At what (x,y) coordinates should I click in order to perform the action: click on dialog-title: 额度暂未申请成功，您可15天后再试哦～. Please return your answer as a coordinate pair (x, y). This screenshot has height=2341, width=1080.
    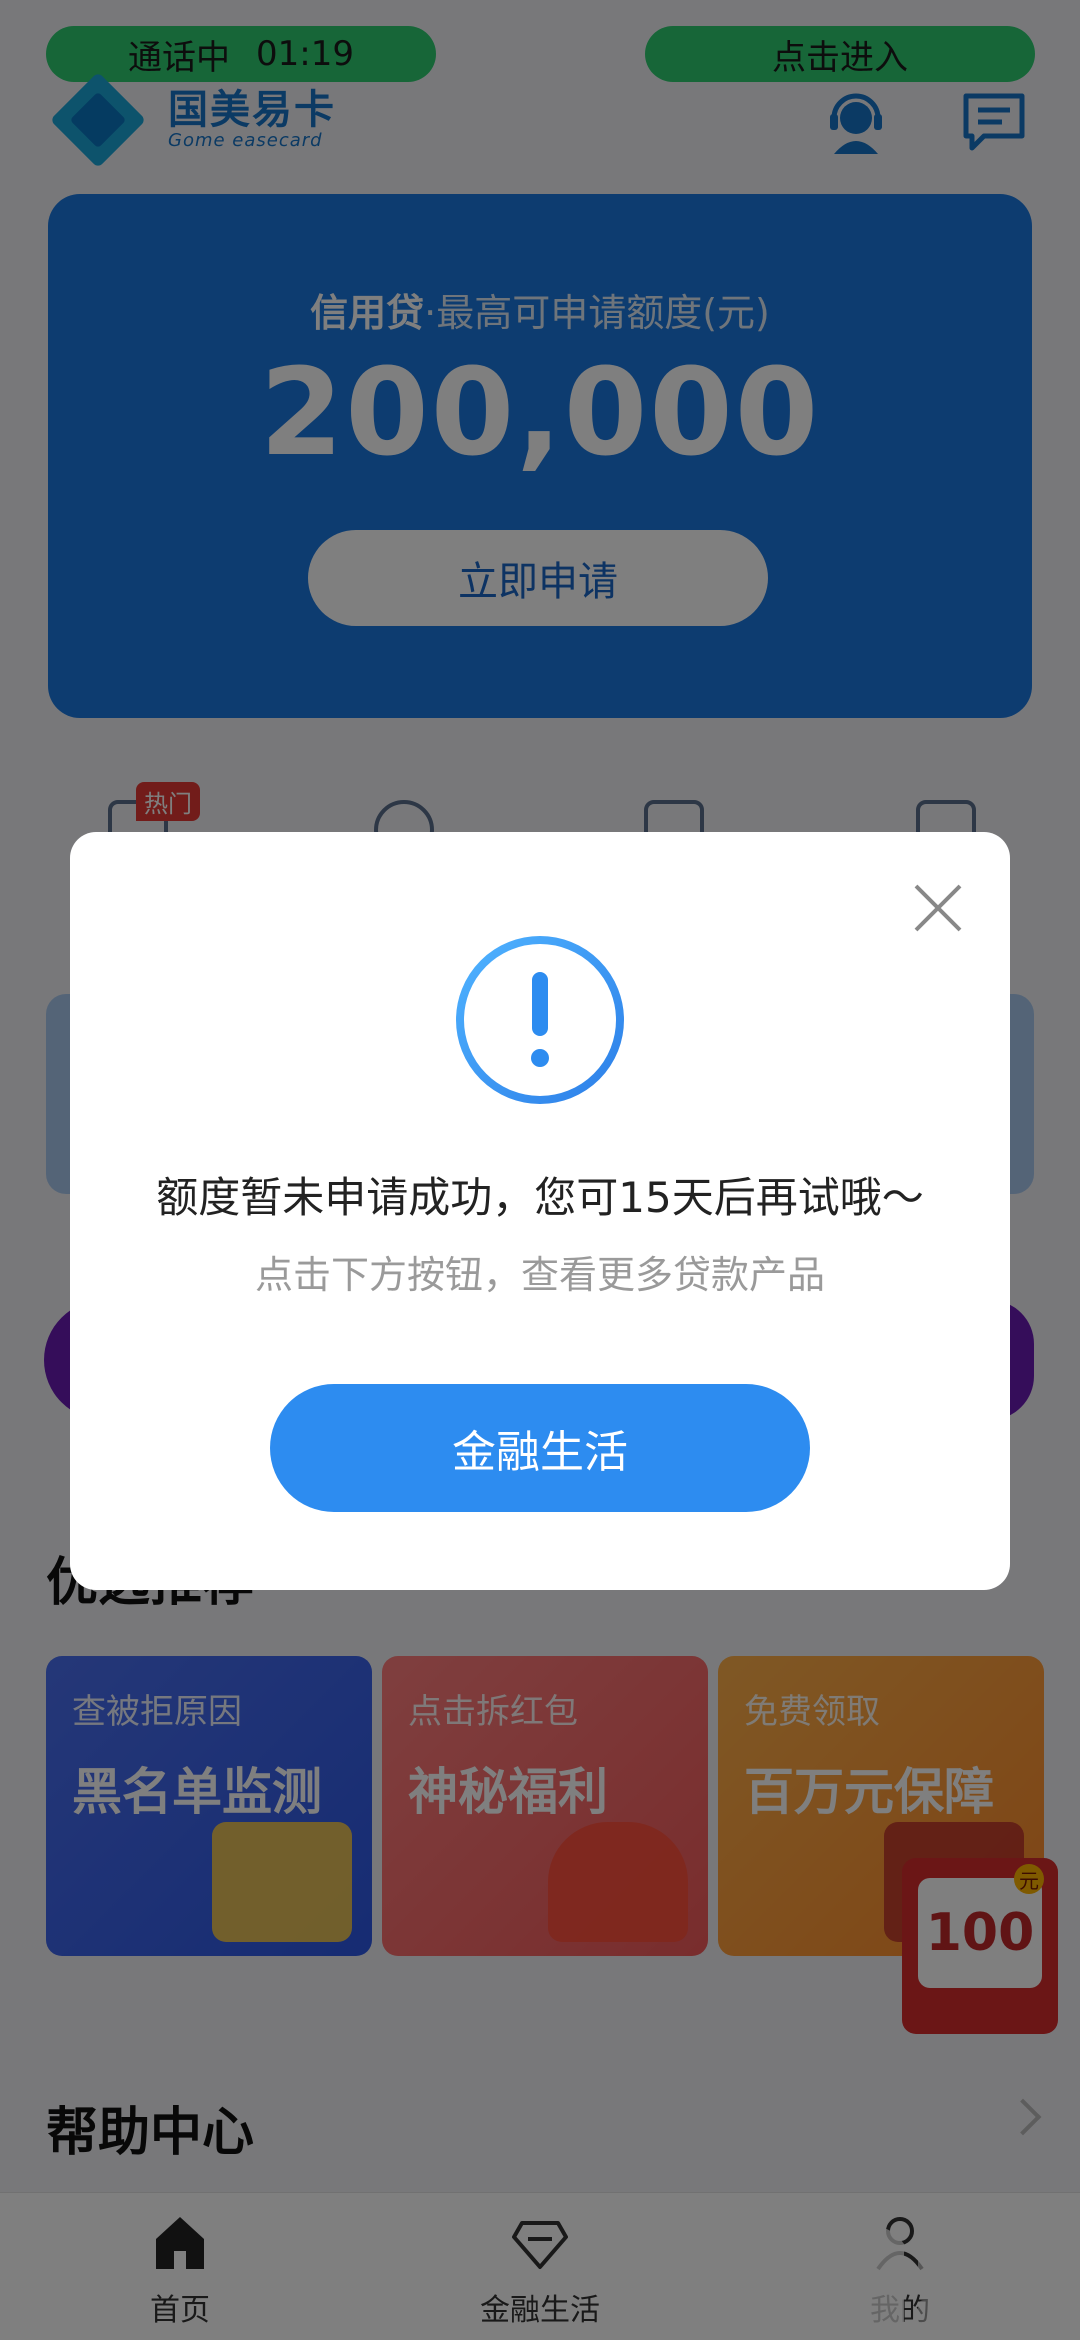
    Looking at the image, I should click on (540, 1197).